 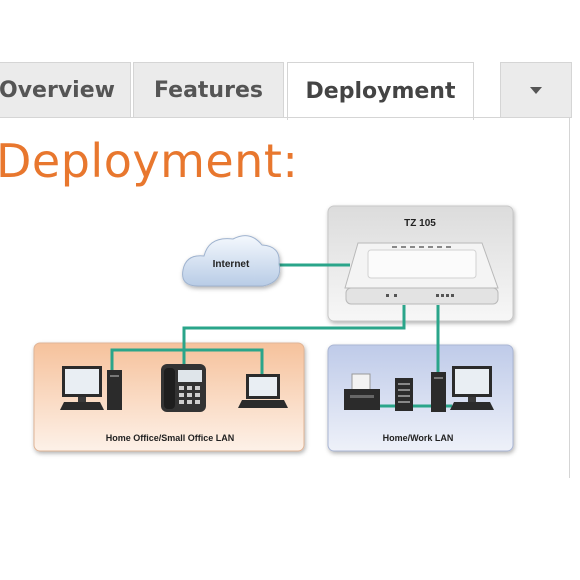 I want to click on chevron-down-icon, so click(x=536, y=90).